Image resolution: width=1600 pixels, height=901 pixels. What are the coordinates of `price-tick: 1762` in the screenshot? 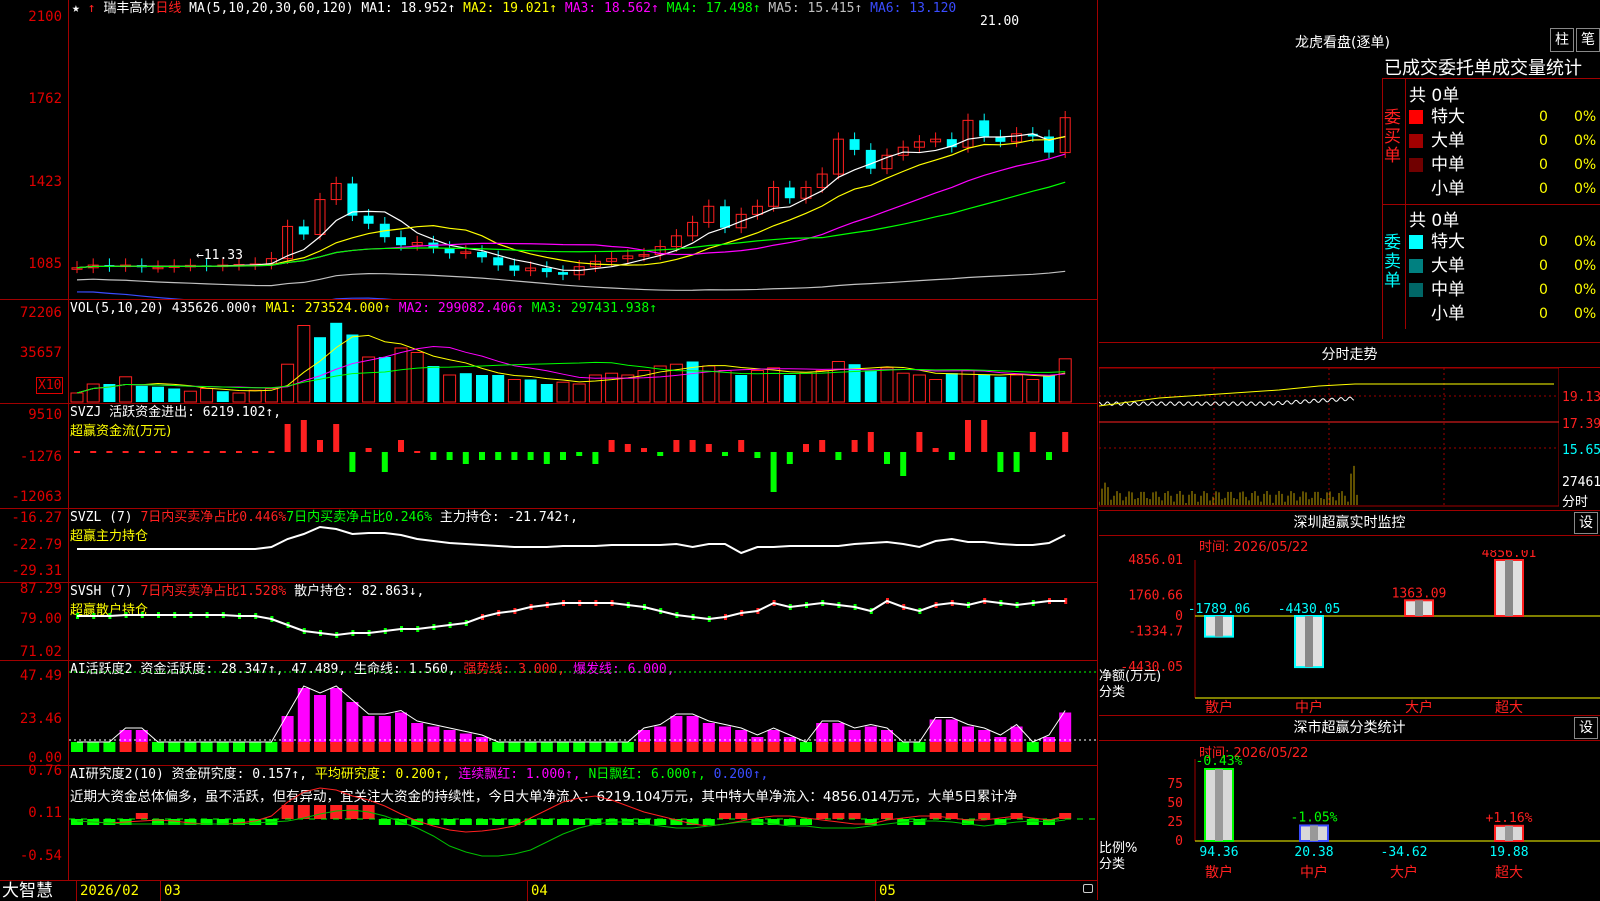 It's located at (45, 99).